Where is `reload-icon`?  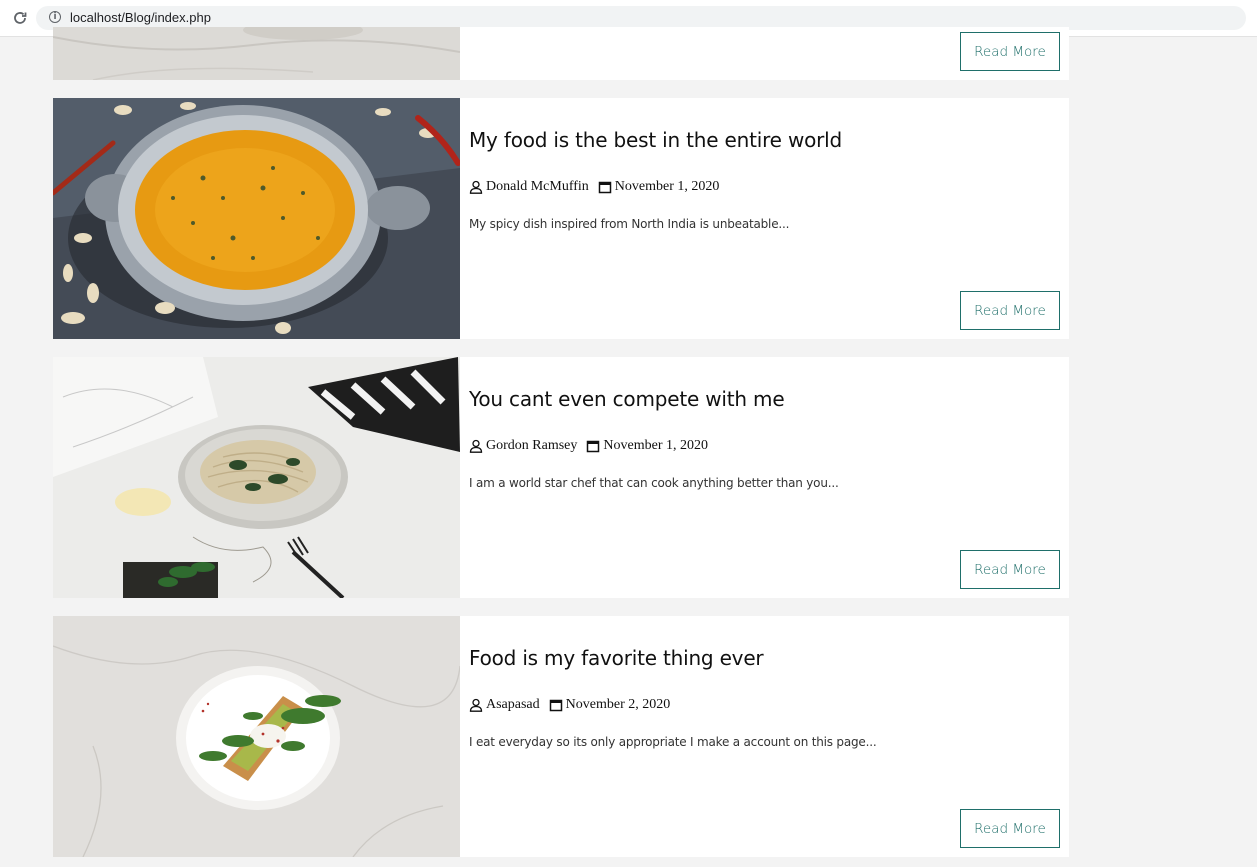 reload-icon is located at coordinates (20, 18).